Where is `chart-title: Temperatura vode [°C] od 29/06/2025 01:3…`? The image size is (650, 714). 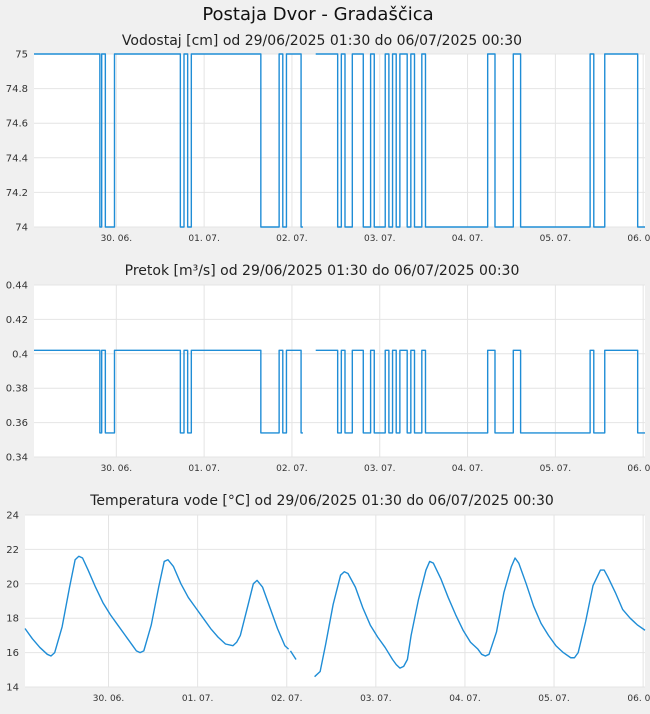
chart-title: Temperatura vode [°C] od 29/06/2025 01:3… is located at coordinates (321, 501).